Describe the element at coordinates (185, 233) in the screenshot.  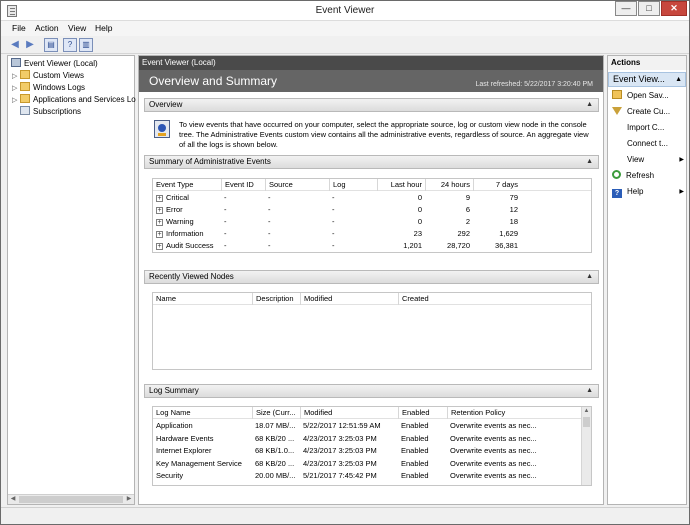
I see `event-type-label: Information` at that location.